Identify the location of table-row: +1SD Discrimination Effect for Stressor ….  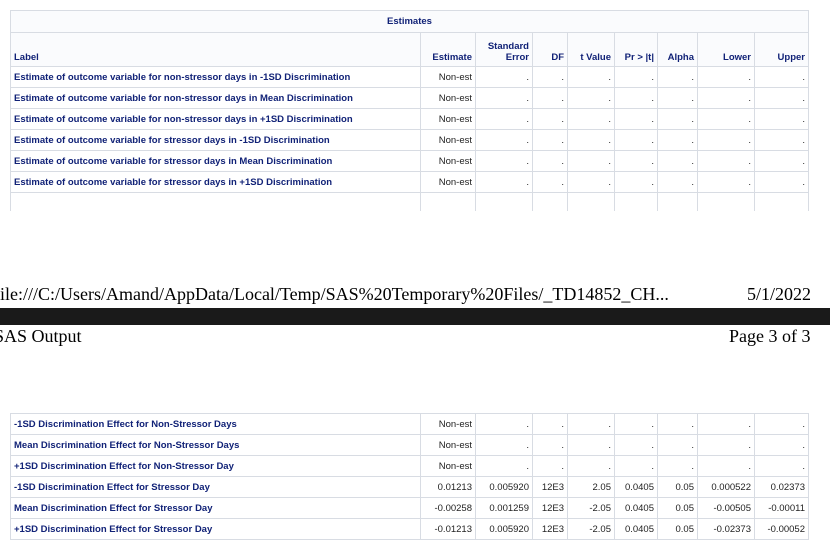
(409, 529).